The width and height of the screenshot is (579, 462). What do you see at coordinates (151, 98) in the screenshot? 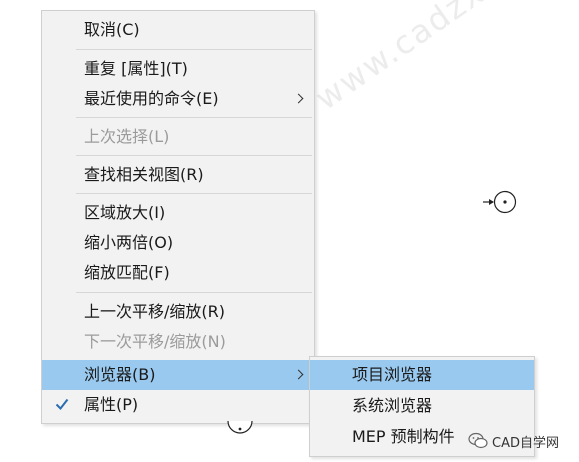
I see `menu-item-label: 最近使用的命令(E)` at bounding box center [151, 98].